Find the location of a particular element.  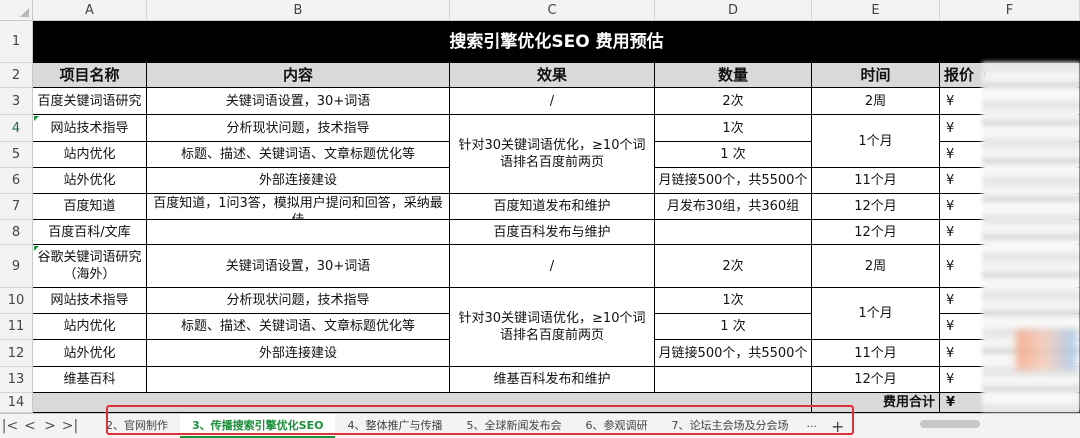

horizontal-scrollbar is located at coordinates (950, 424).